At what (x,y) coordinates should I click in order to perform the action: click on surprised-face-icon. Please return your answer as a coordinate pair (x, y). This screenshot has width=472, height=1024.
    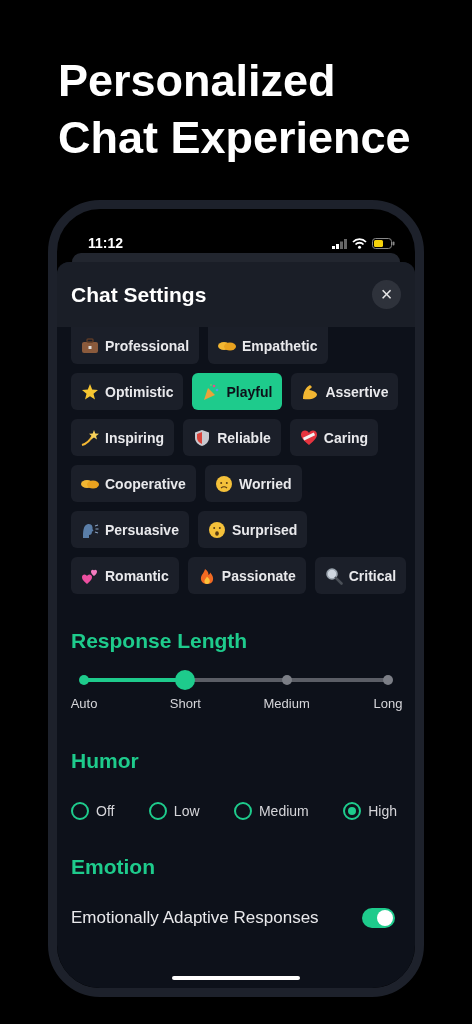
    Looking at the image, I should click on (216, 529).